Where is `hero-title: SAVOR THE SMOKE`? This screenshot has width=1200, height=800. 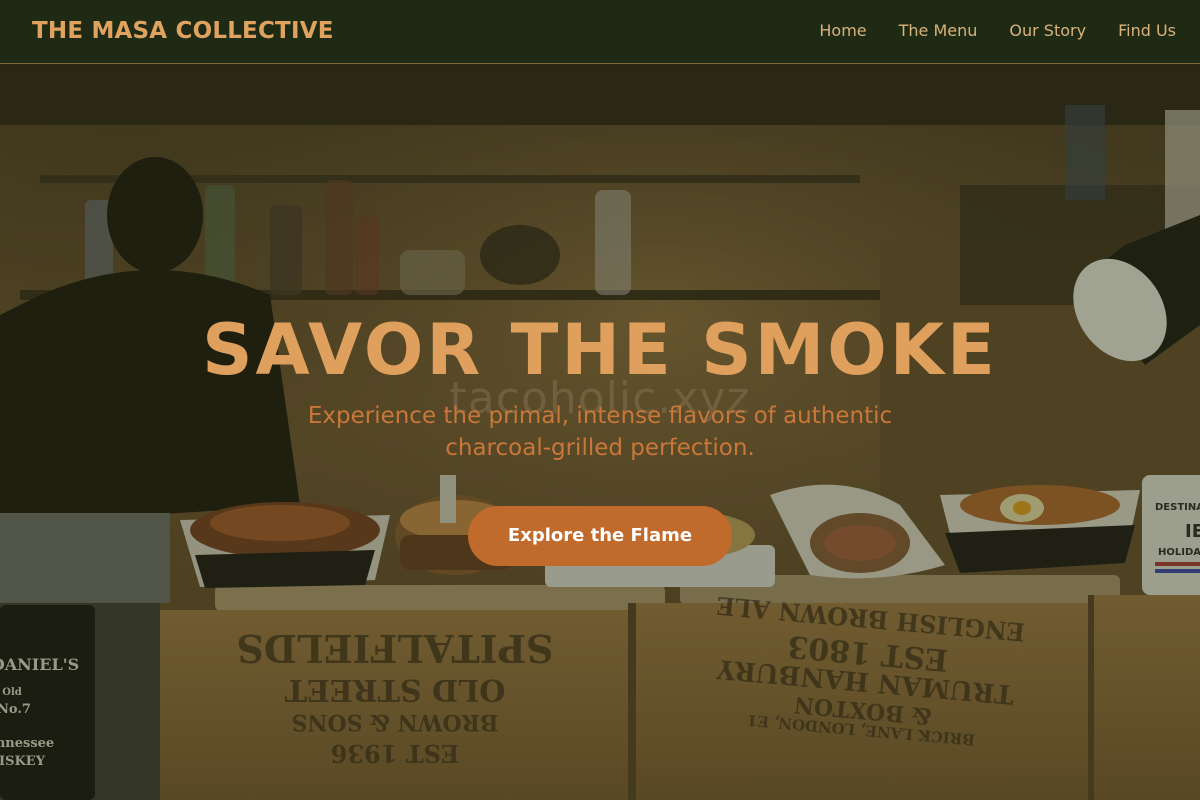 hero-title: SAVOR THE SMOKE is located at coordinates (600, 350).